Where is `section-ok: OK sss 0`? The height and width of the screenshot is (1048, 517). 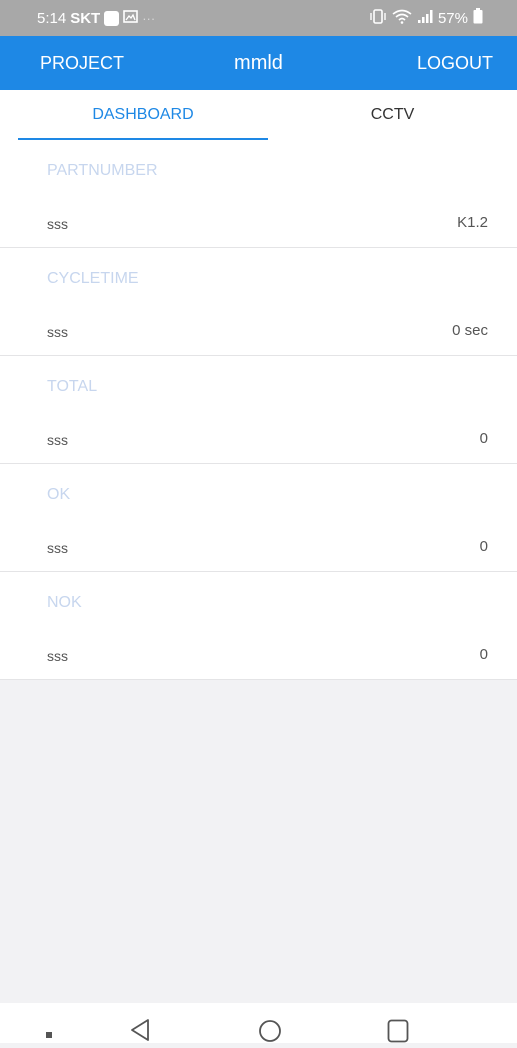
section-ok: OK sss 0 is located at coordinates (258, 518).